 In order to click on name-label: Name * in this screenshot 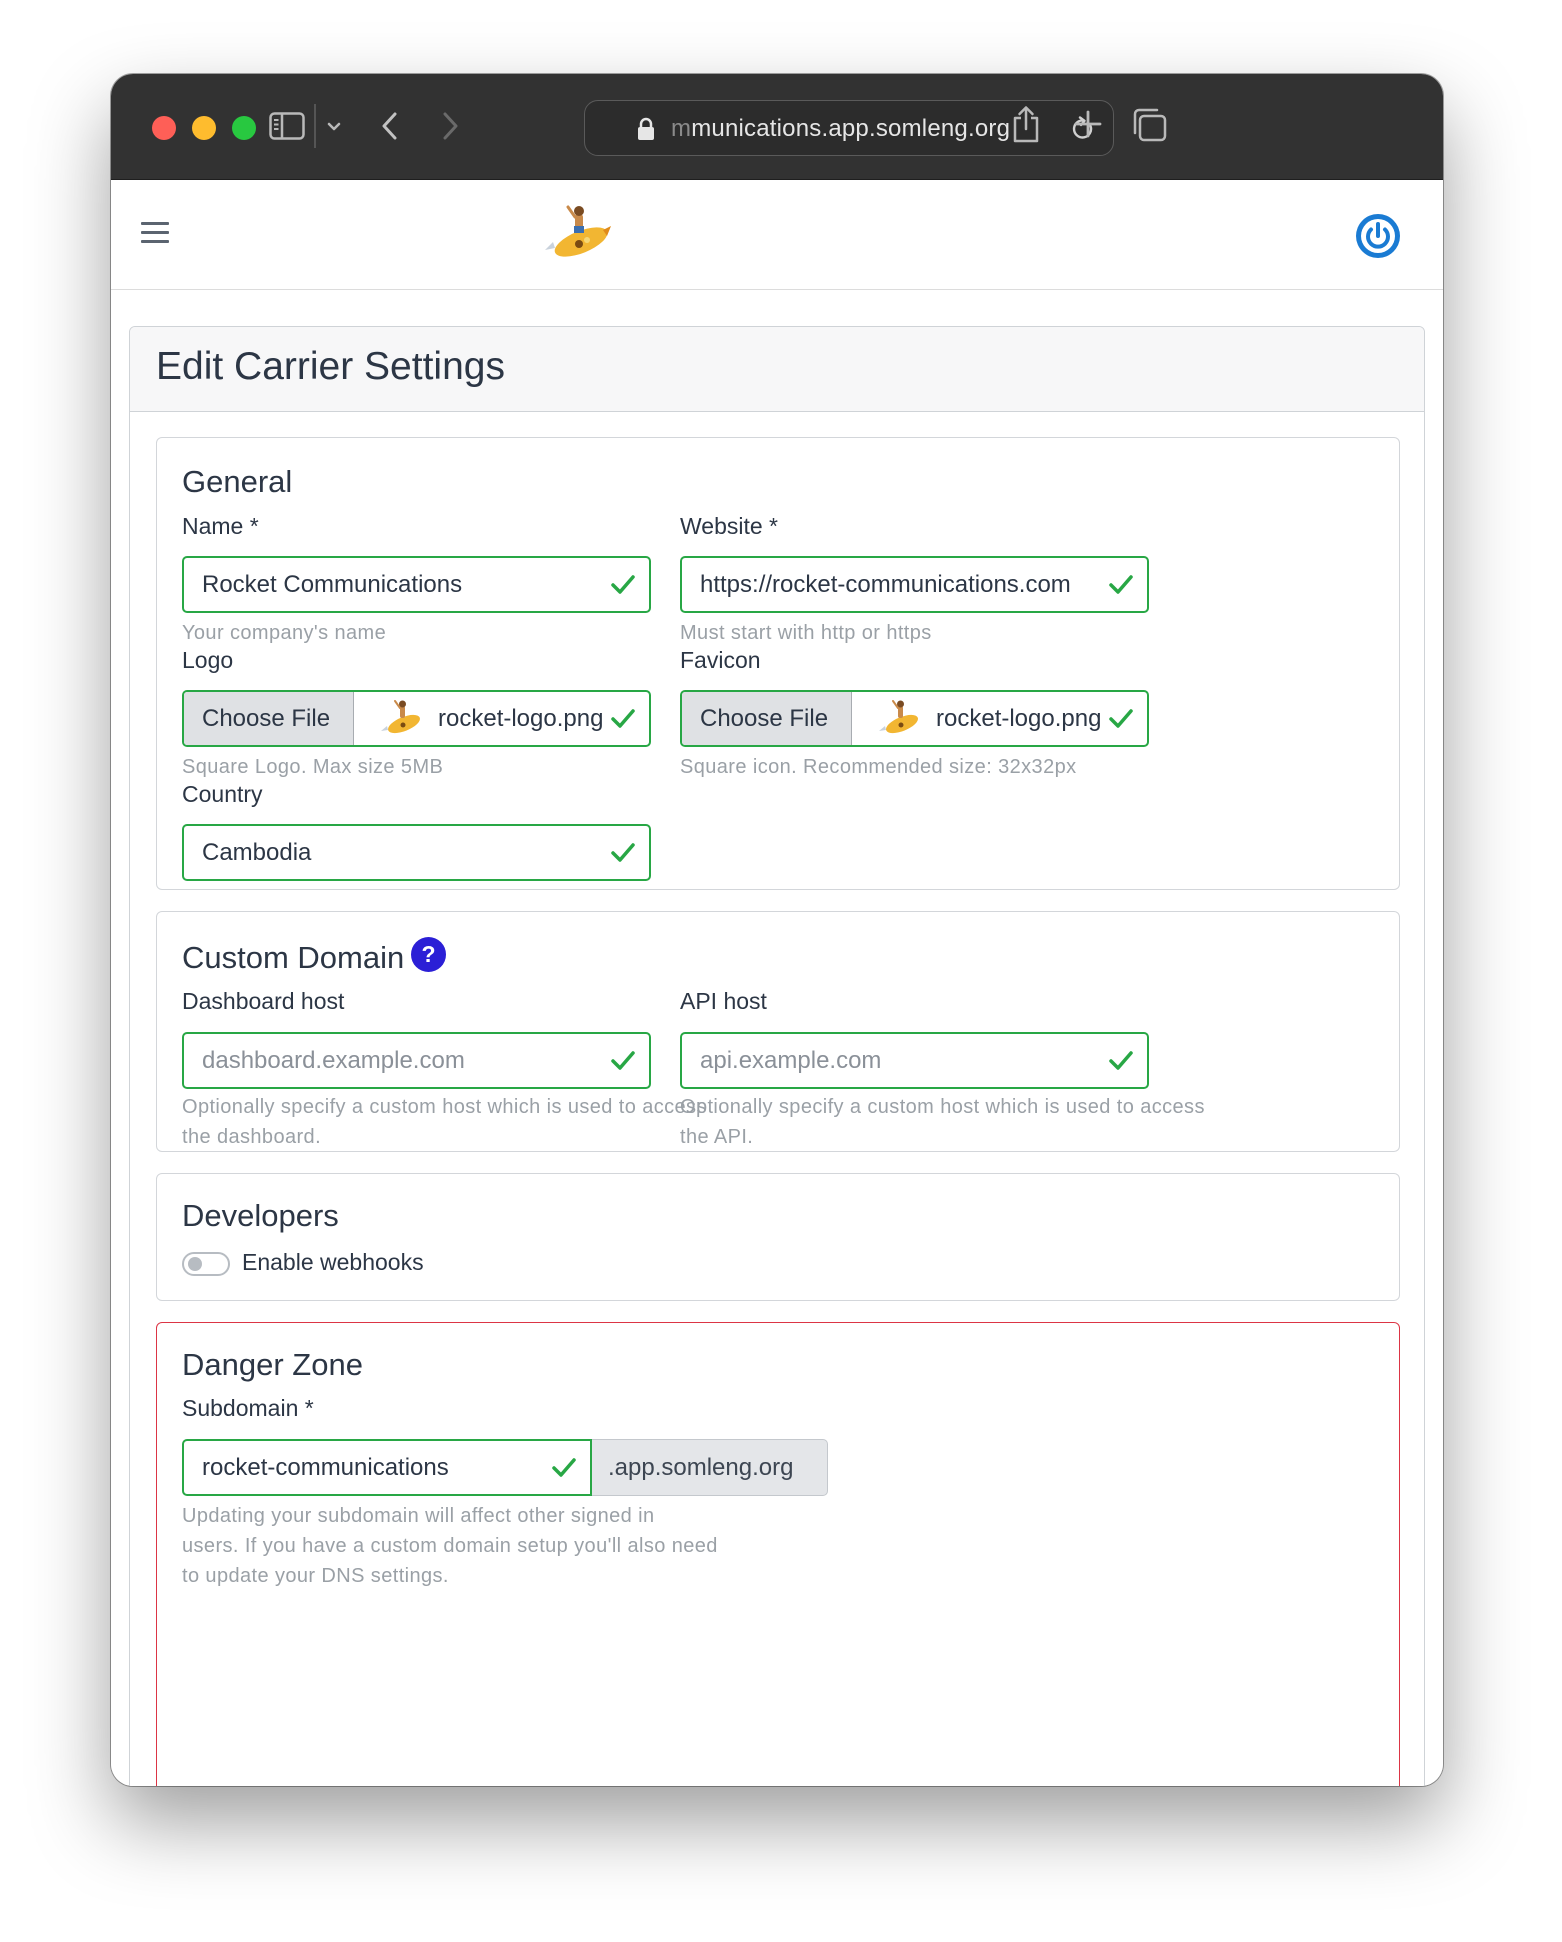, I will do `click(220, 526)`.